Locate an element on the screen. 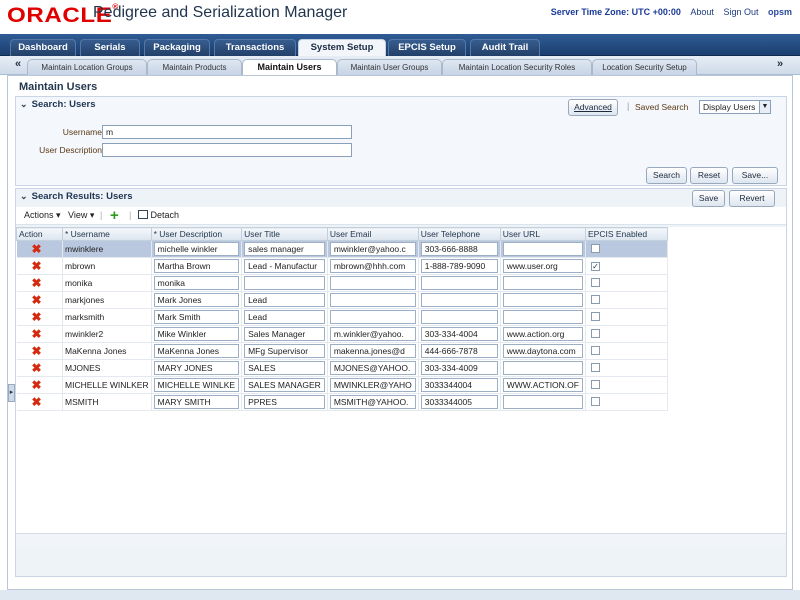  description-input: Mark Jones is located at coordinates (196, 300).